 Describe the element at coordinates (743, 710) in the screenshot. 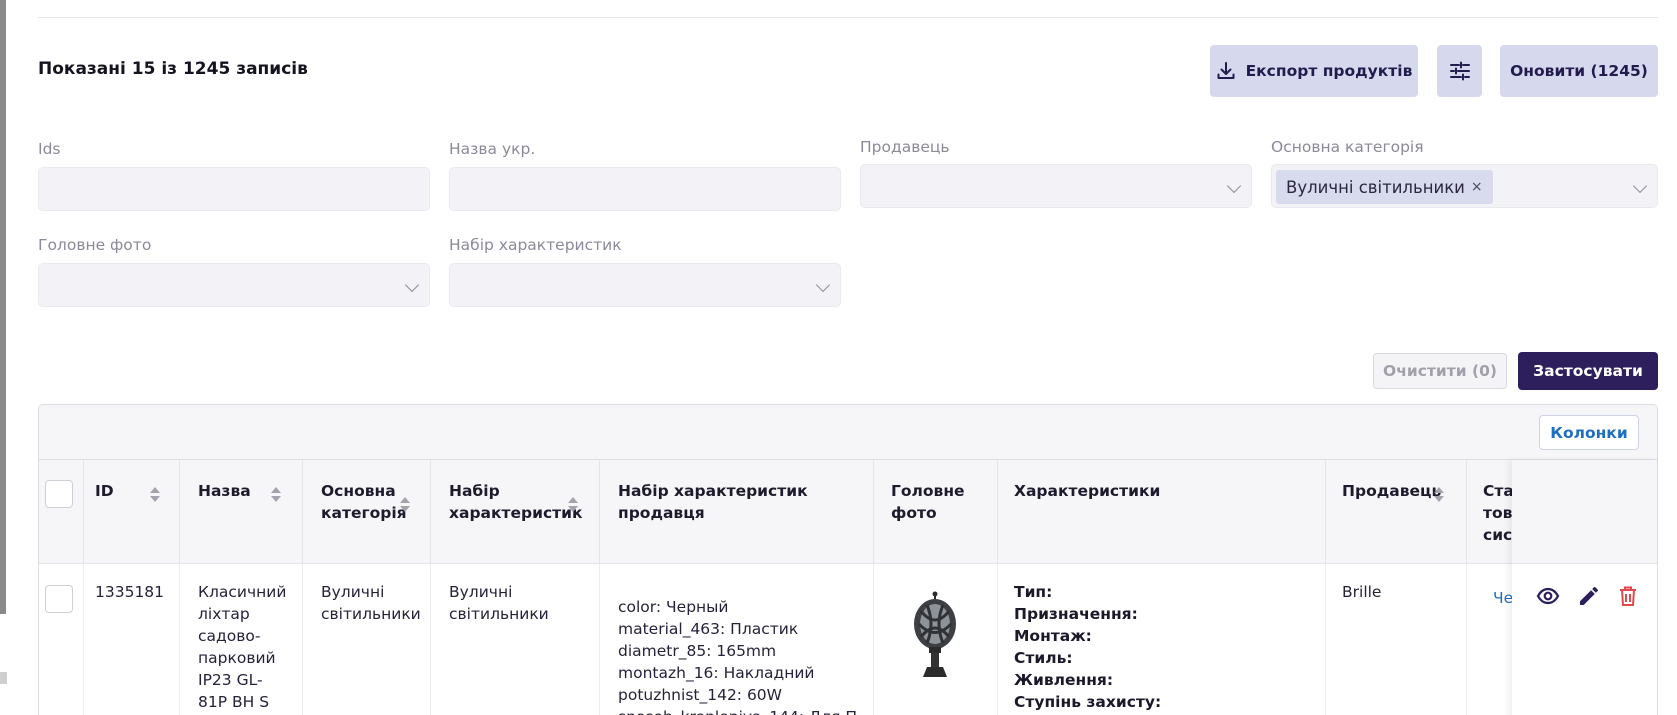

I see `seller-char-line: sposob_krepleniya_144: Для П` at that location.